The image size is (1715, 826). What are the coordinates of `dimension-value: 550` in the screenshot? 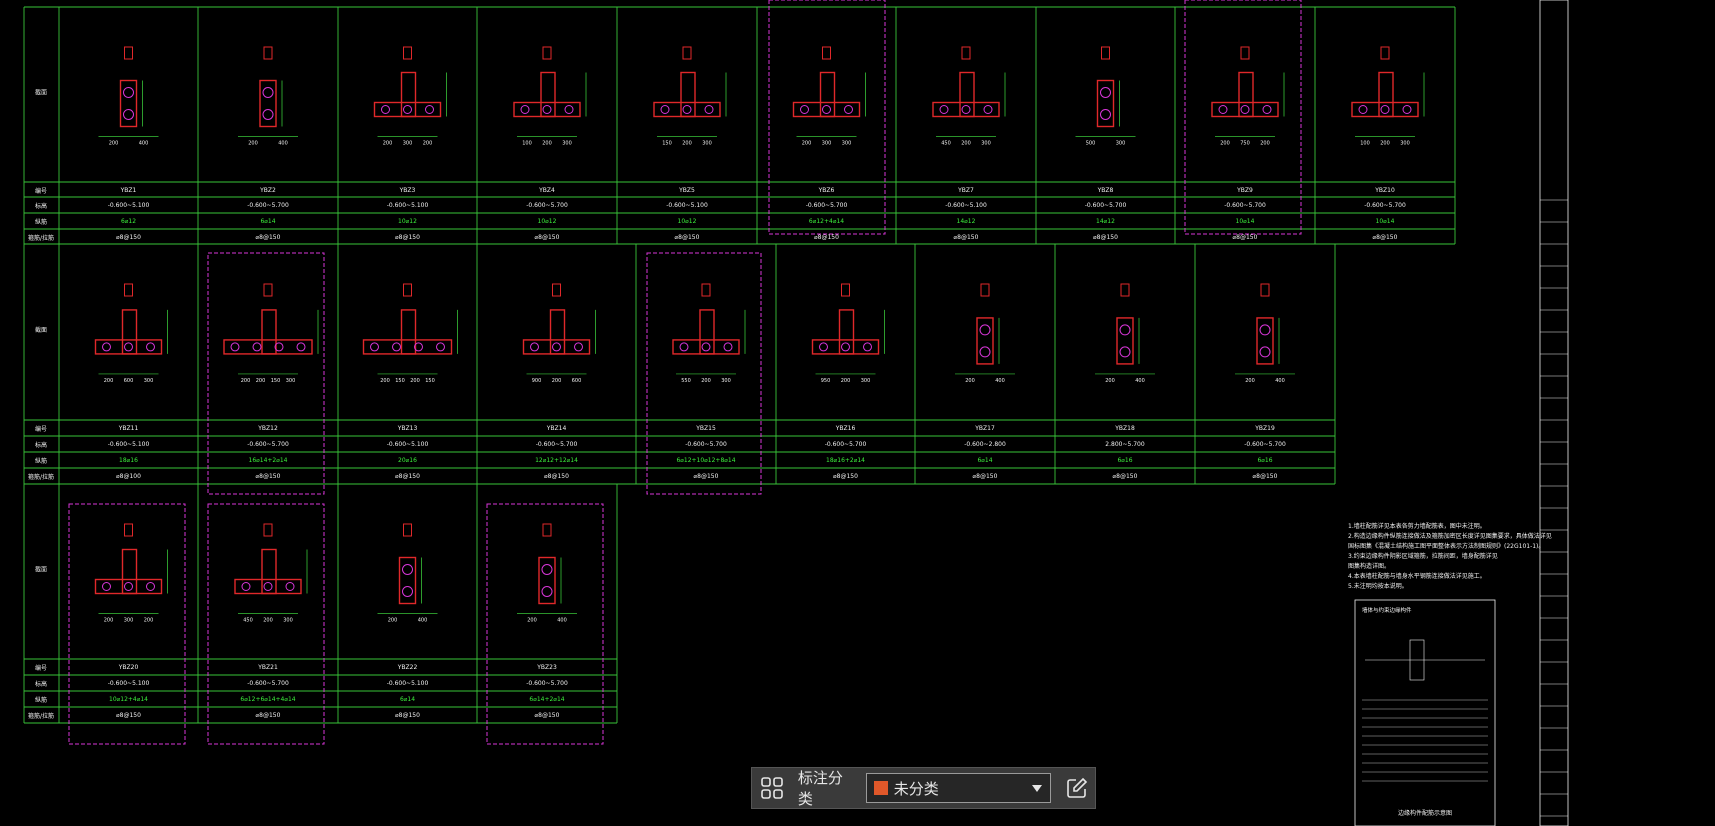 It's located at (686, 381).